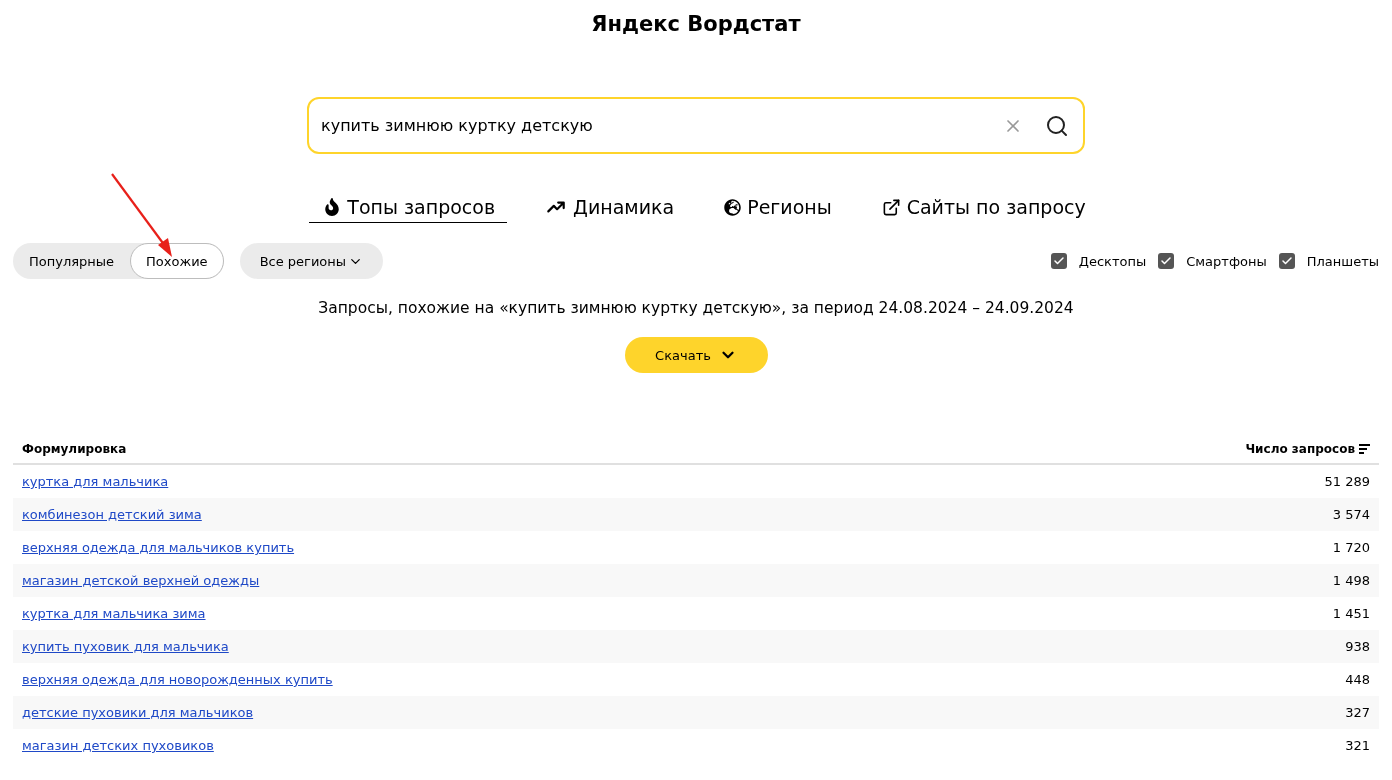 The width and height of the screenshot is (1392, 780). I want to click on tab: Регионы, so click(777, 209).